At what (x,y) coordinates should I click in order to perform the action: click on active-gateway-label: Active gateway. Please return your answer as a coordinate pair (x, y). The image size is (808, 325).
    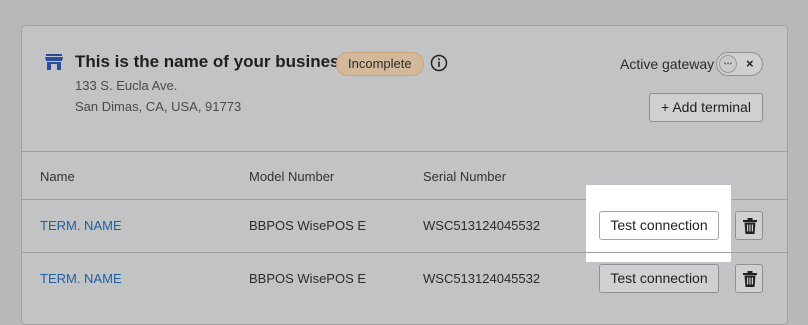
    Looking at the image, I should click on (667, 64).